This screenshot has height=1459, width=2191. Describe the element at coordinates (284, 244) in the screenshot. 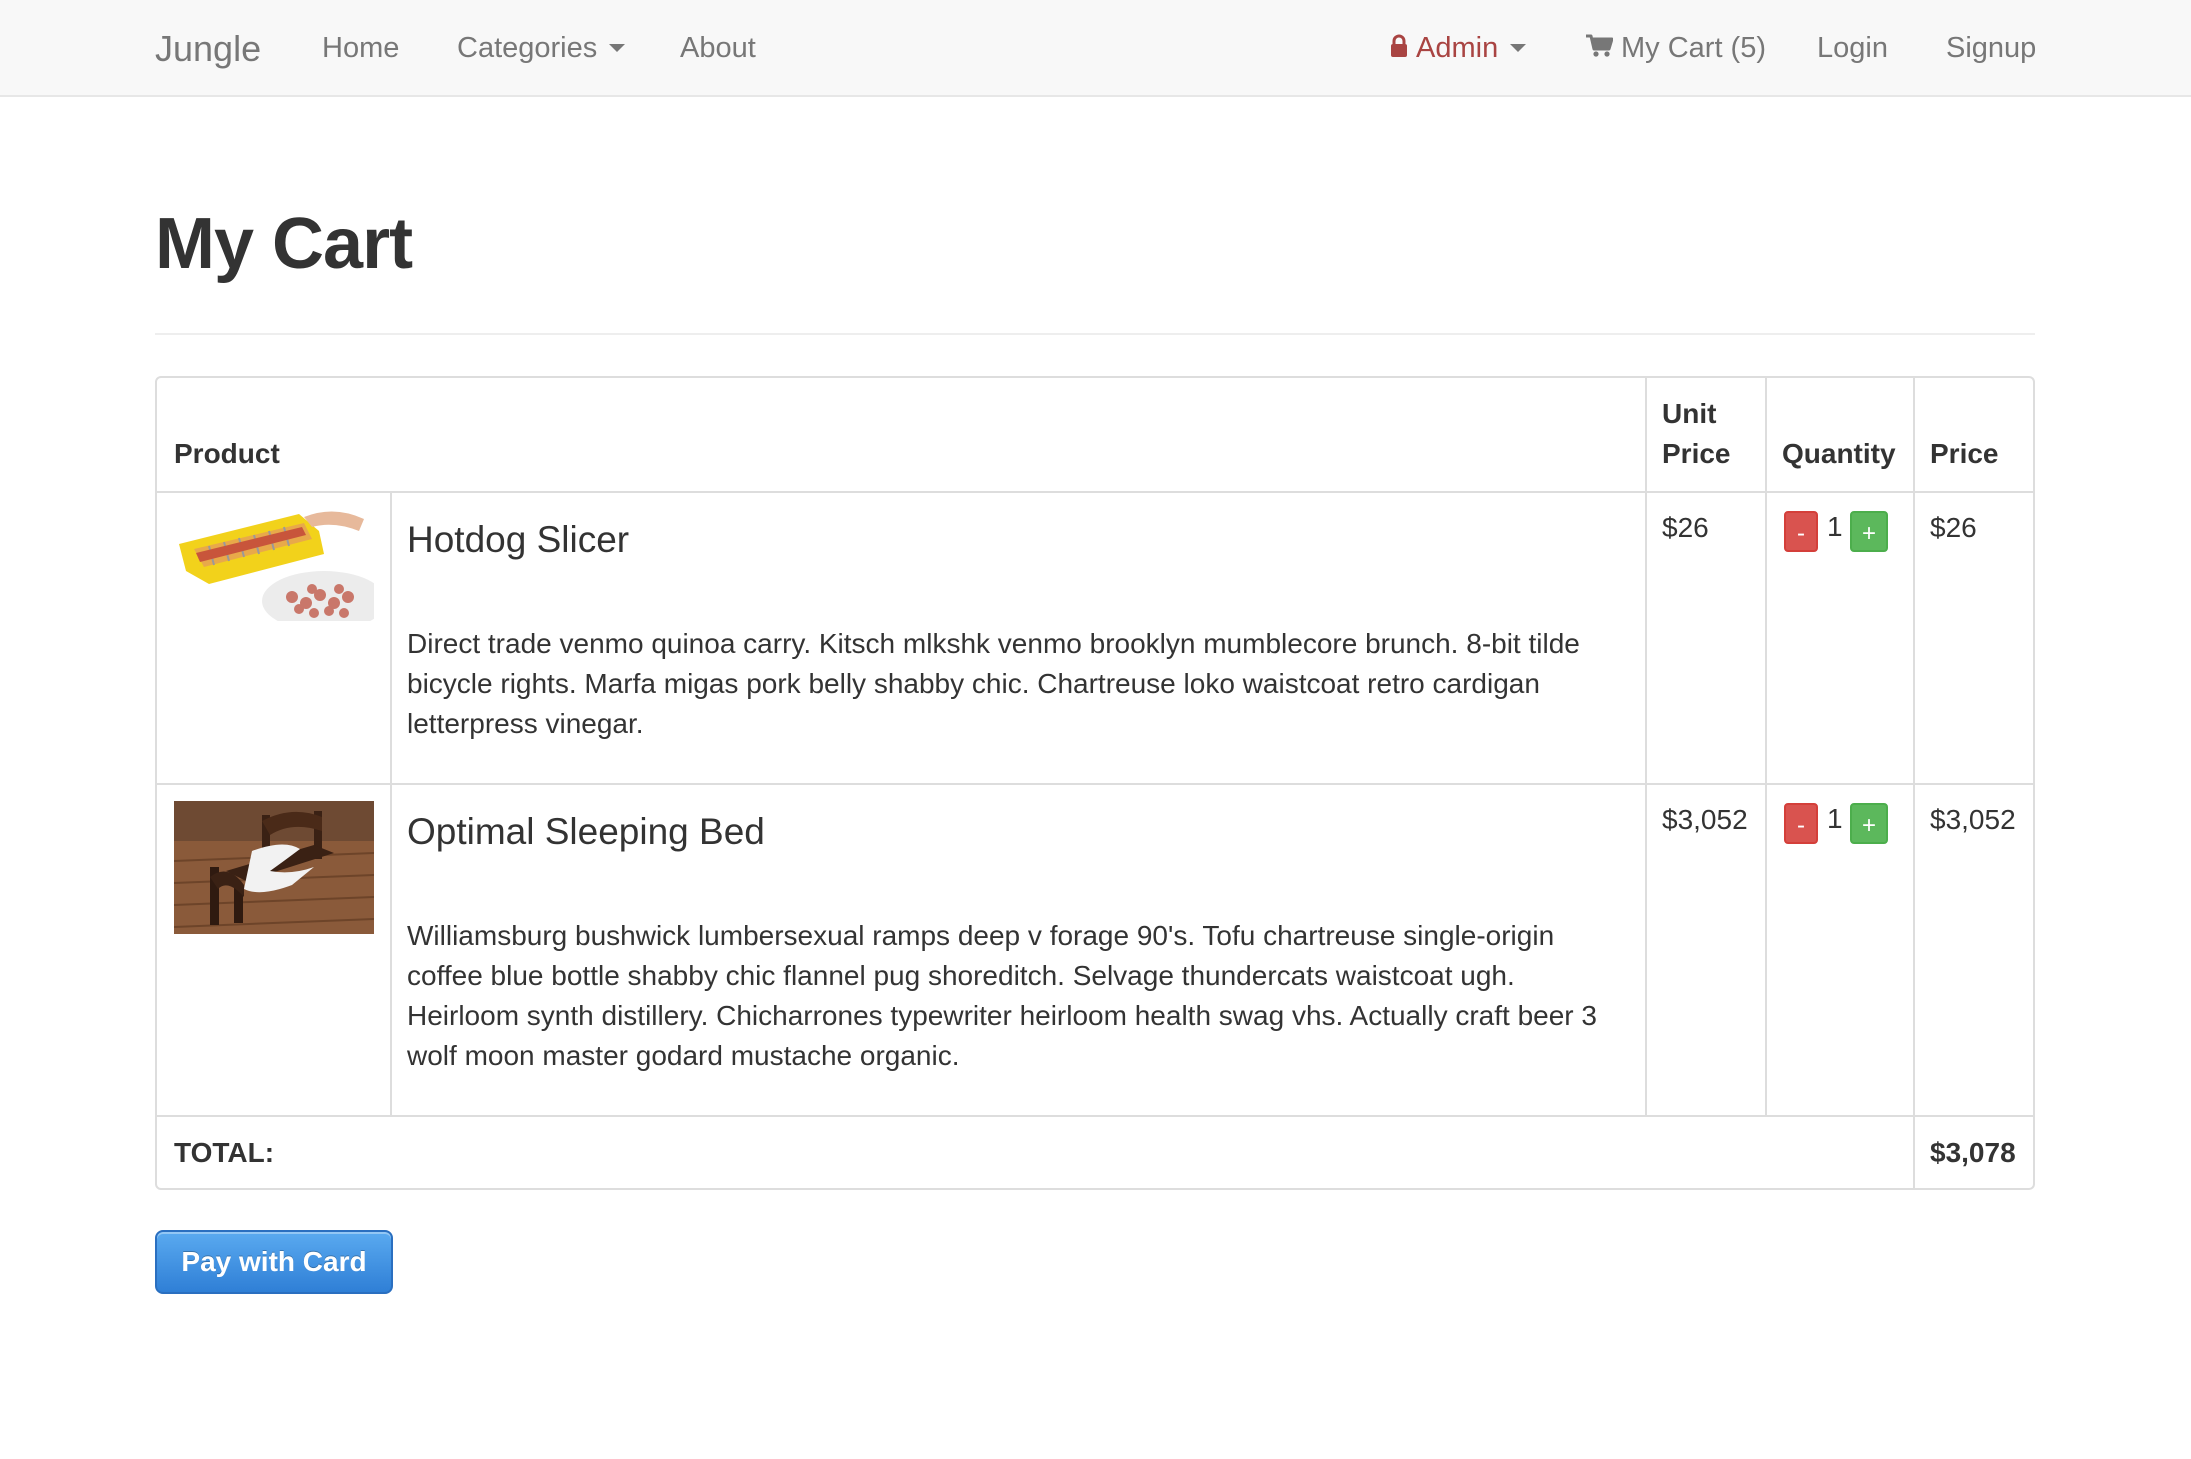

I see `page-title: My Cart` at that location.